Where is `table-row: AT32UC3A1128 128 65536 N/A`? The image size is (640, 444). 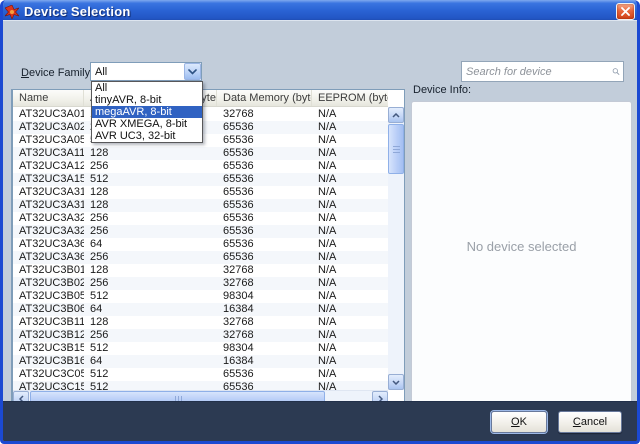
table-row: AT32UC3A1128 128 65536 N/A is located at coordinates (200, 153).